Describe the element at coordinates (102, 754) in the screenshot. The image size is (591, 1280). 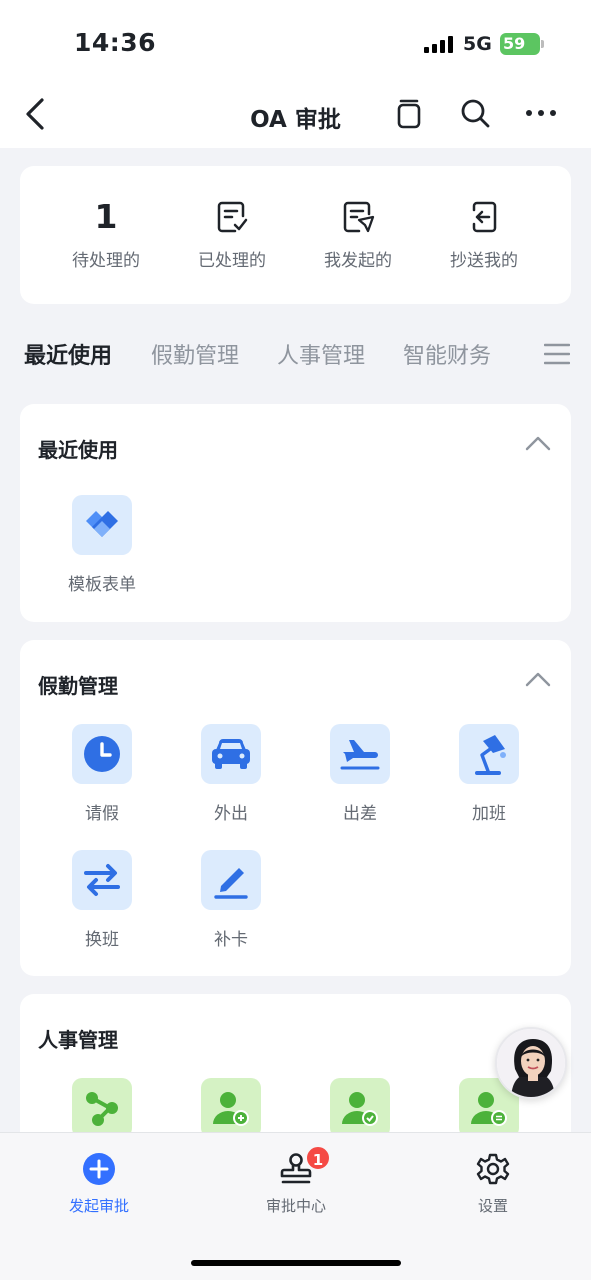
I see `clock-icon` at that location.